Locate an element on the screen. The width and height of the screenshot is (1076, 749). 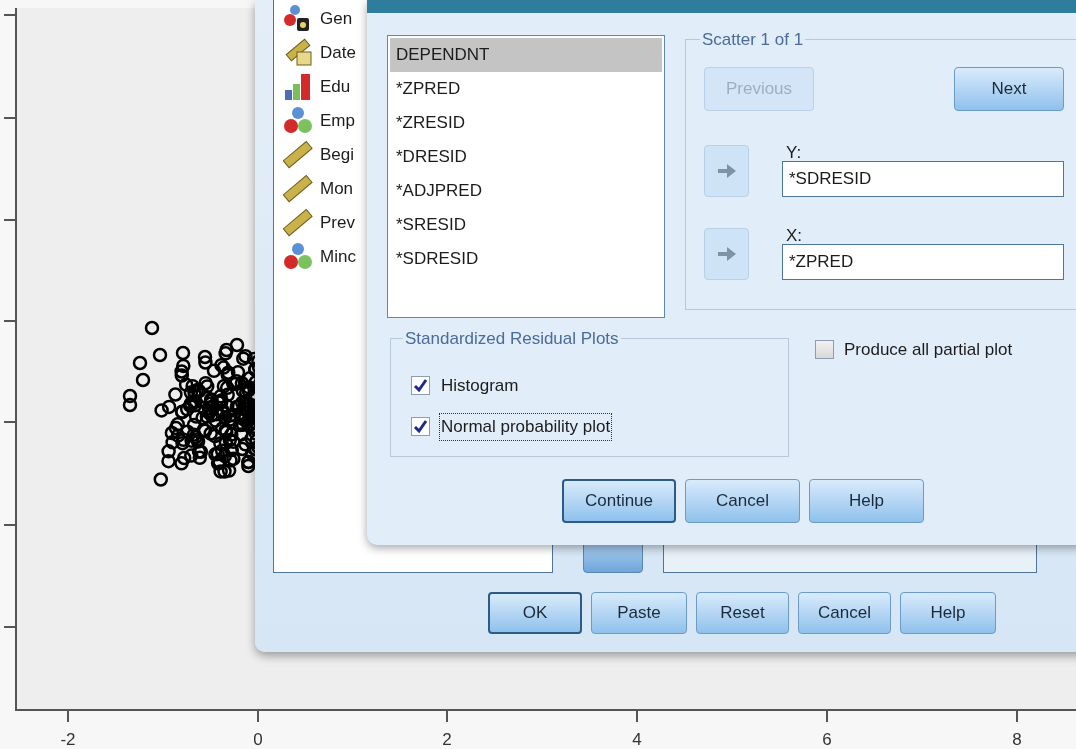
variable-box is located at coordinates (850, 559).